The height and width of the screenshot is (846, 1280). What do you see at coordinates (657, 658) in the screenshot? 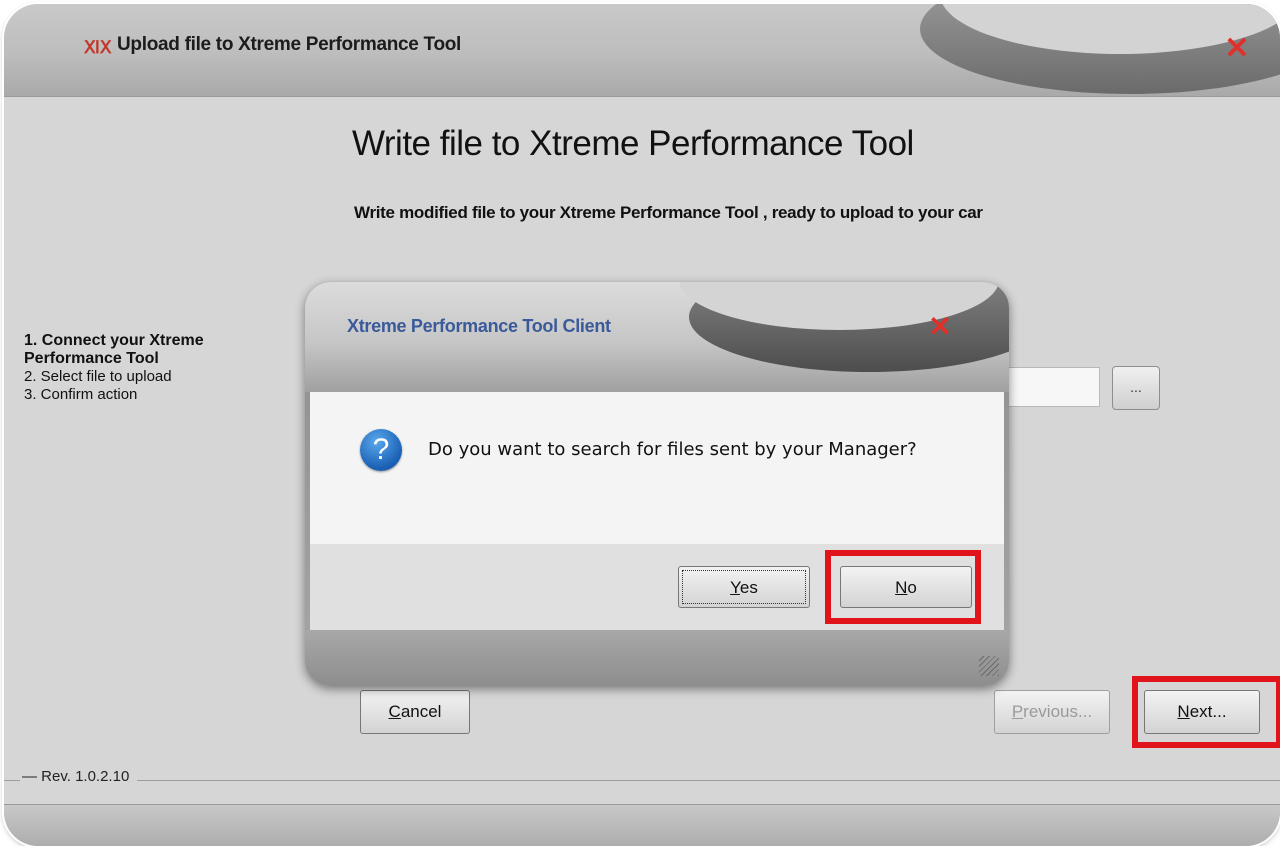
I see `dialog-bottom-bar` at bounding box center [657, 658].